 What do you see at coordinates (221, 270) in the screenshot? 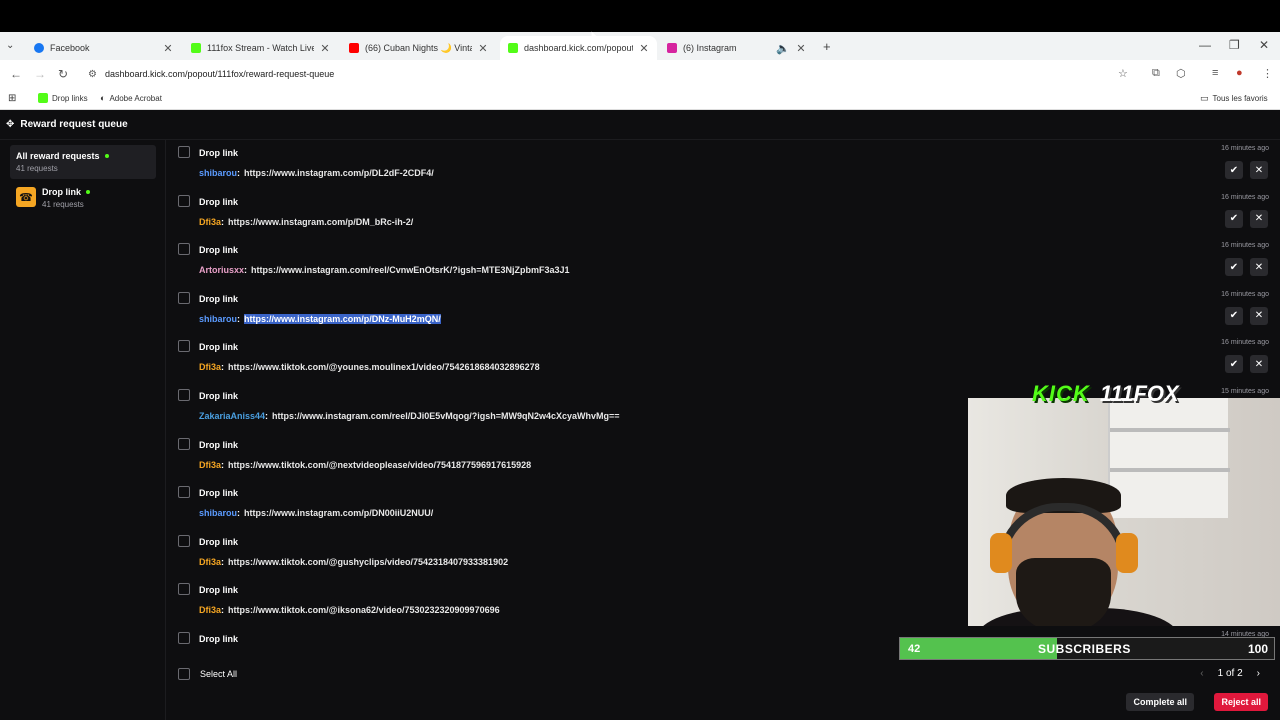
I see `request-username: Artoriusxx` at bounding box center [221, 270].